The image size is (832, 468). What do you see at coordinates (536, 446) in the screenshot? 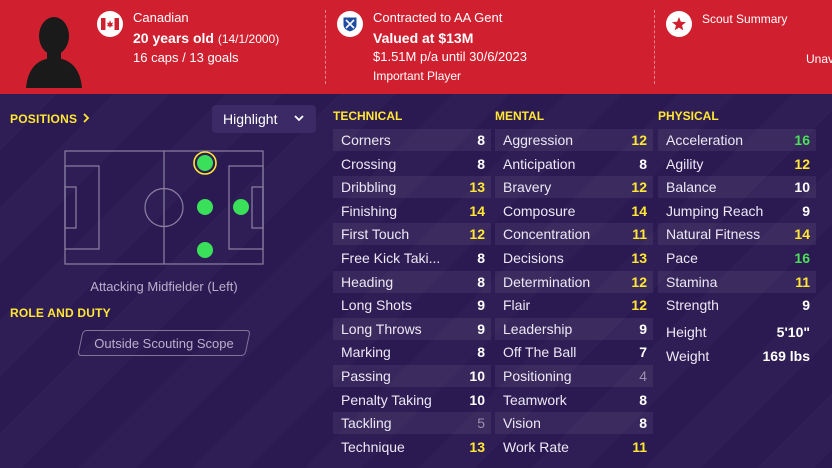
I see `attribute-name: Work Rate` at bounding box center [536, 446].